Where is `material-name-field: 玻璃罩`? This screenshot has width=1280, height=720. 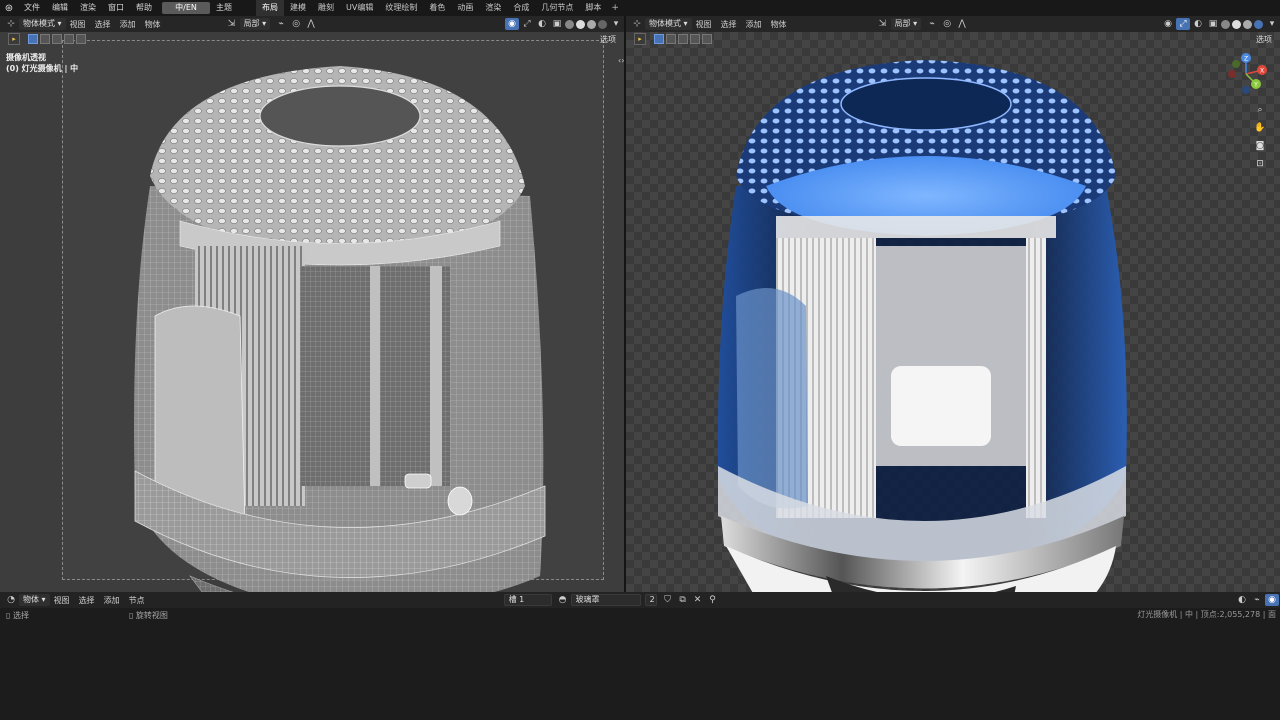
material-name-field: 玻璃罩 is located at coordinates (605, 600).